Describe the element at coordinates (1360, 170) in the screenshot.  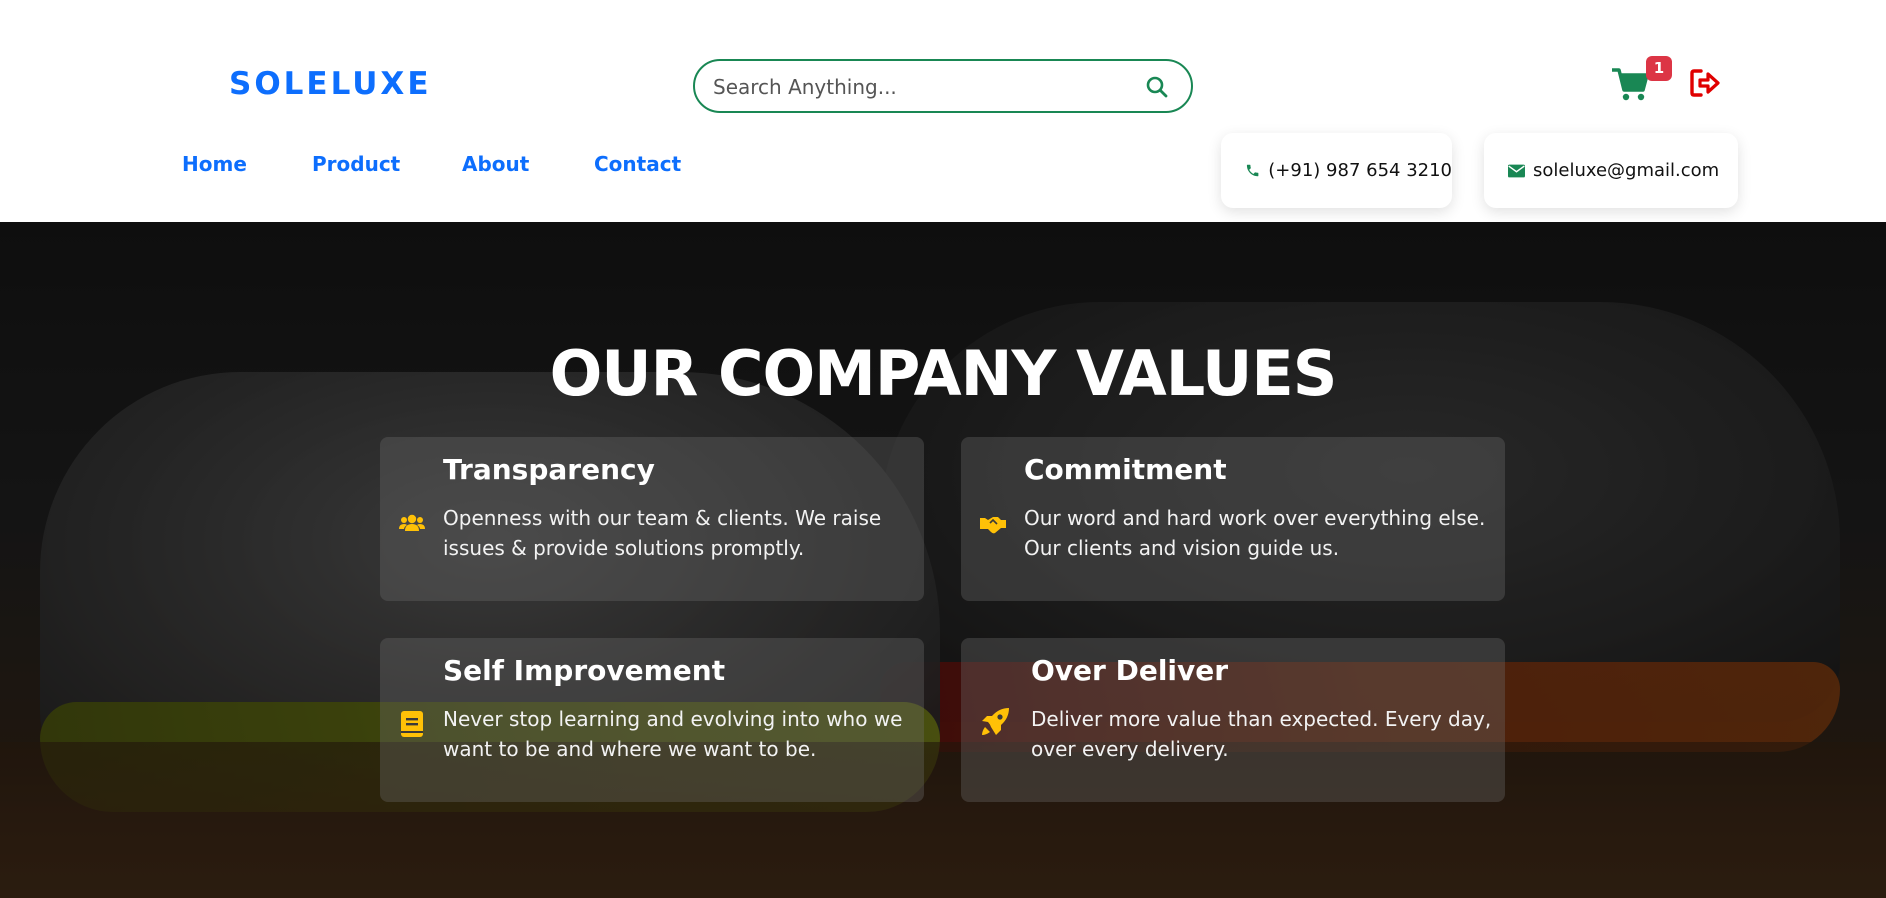
I see `phone-number: (+91) 987 654 3210` at that location.